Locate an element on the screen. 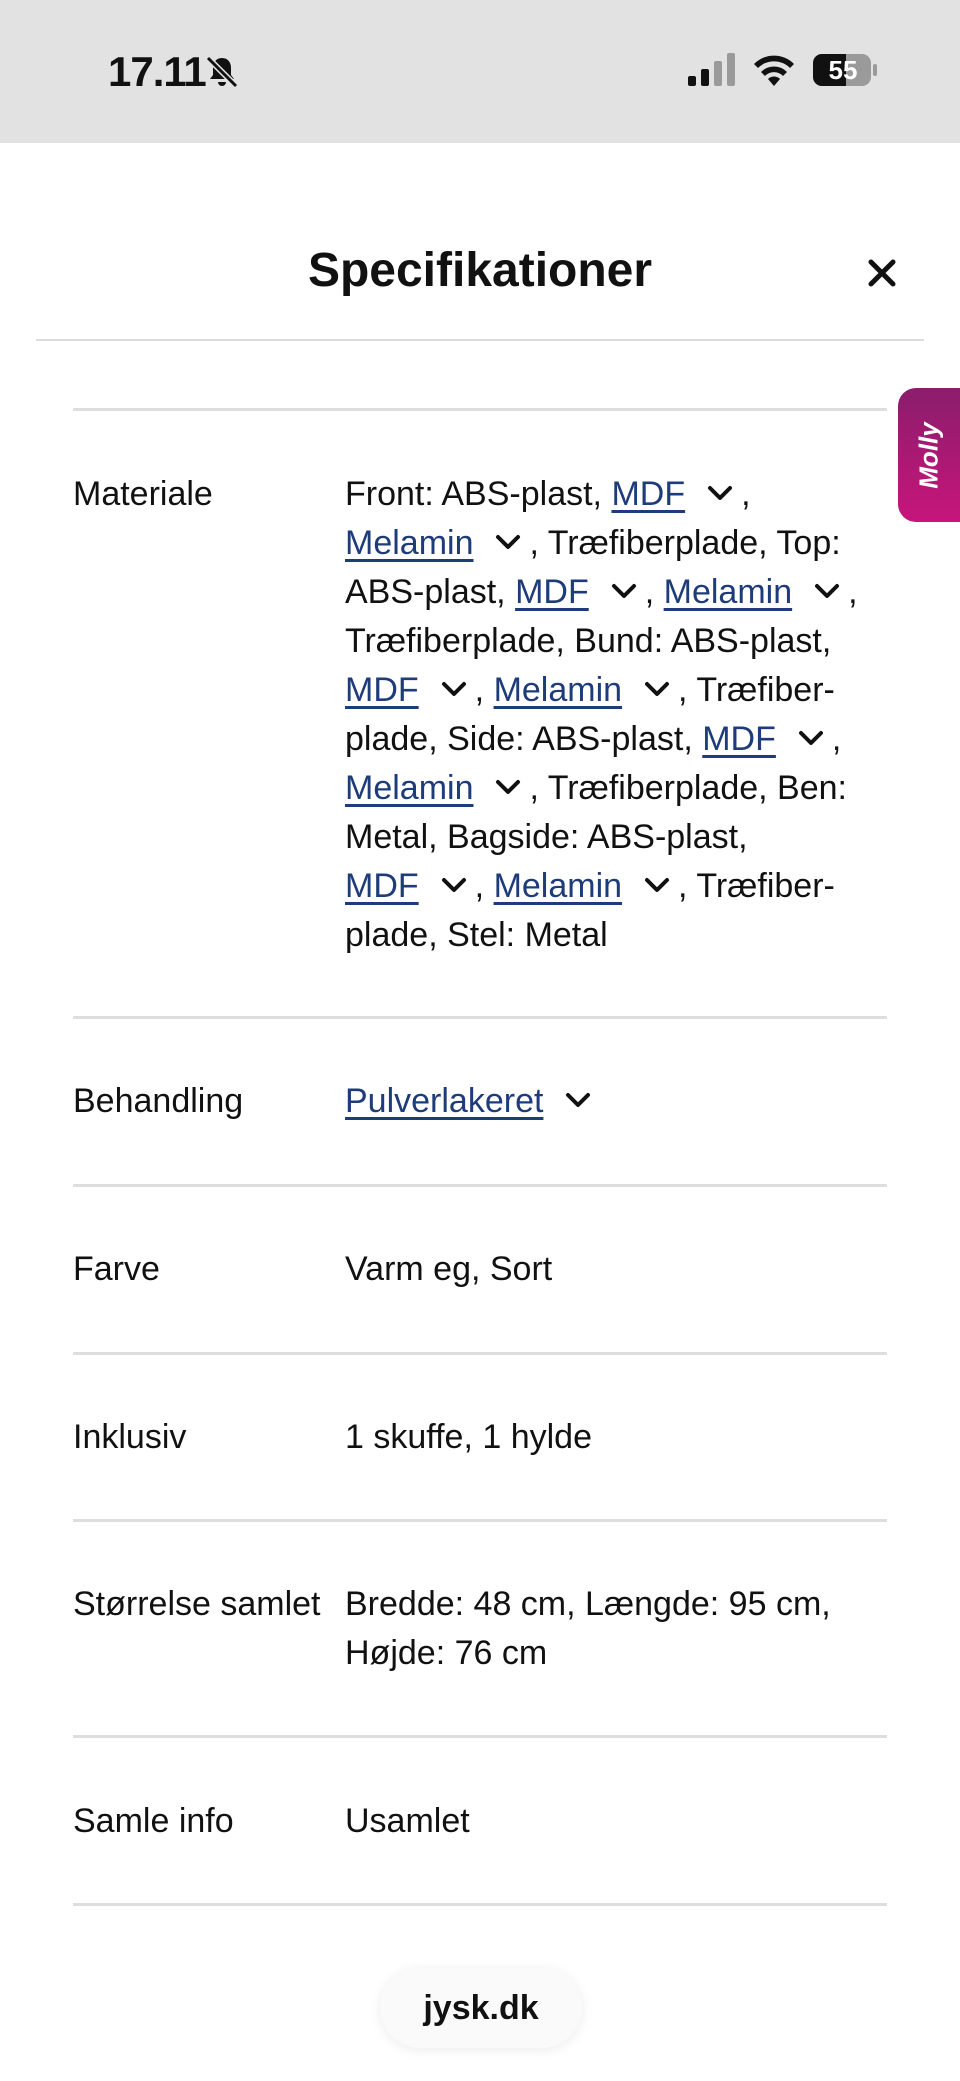  close-icon is located at coordinates (882, 273).